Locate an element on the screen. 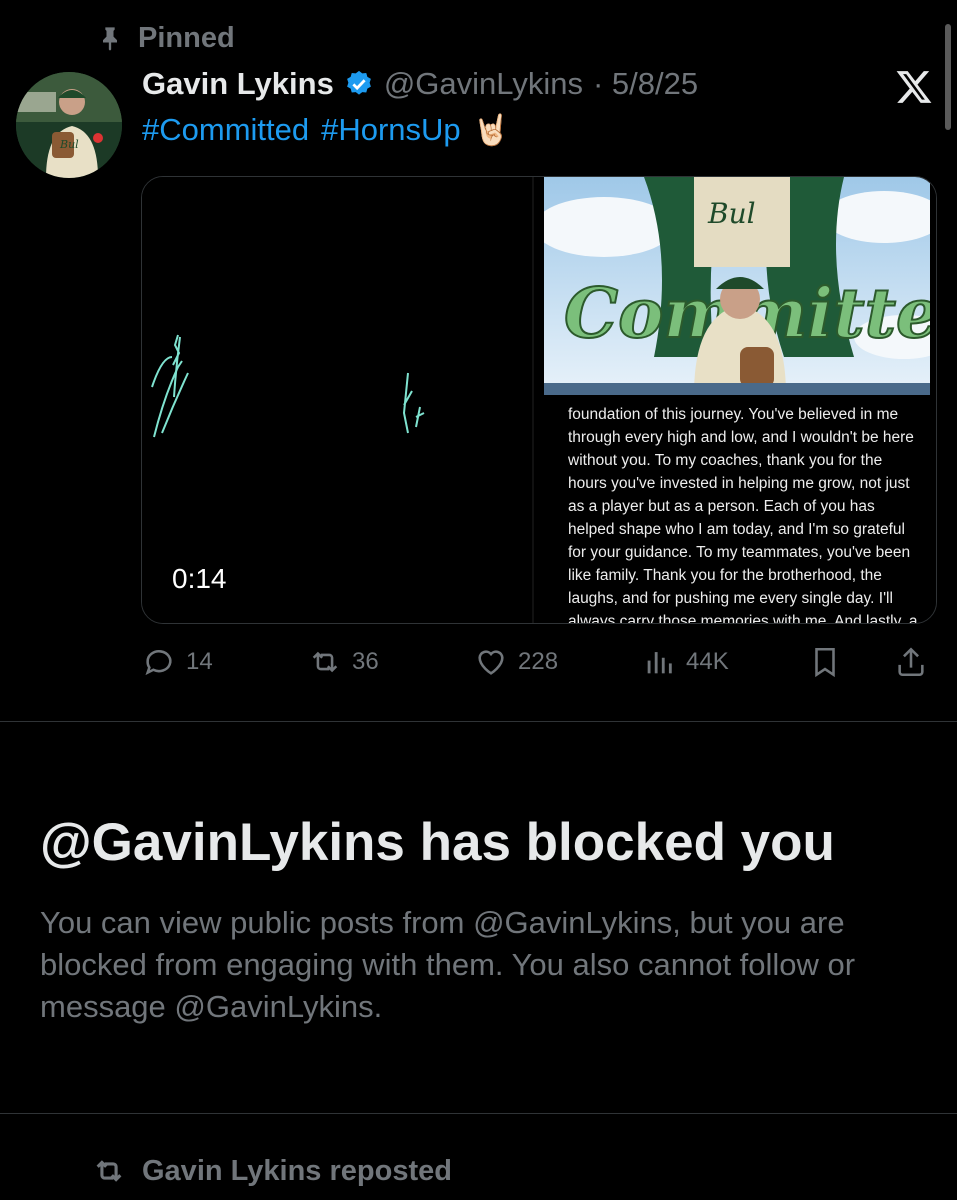 The width and height of the screenshot is (957, 1200). reply-icon is located at coordinates (158, 663).